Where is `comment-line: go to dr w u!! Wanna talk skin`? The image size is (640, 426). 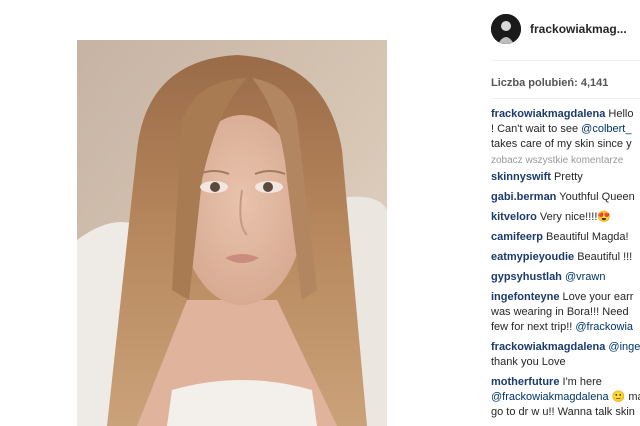
comment-line: go to dr w u!! Wanna talk skin is located at coordinates (565, 412).